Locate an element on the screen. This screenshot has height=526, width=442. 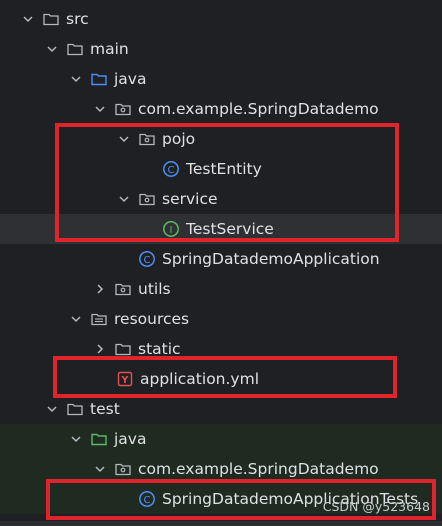
tree-item-src: src is located at coordinates (221, 19).